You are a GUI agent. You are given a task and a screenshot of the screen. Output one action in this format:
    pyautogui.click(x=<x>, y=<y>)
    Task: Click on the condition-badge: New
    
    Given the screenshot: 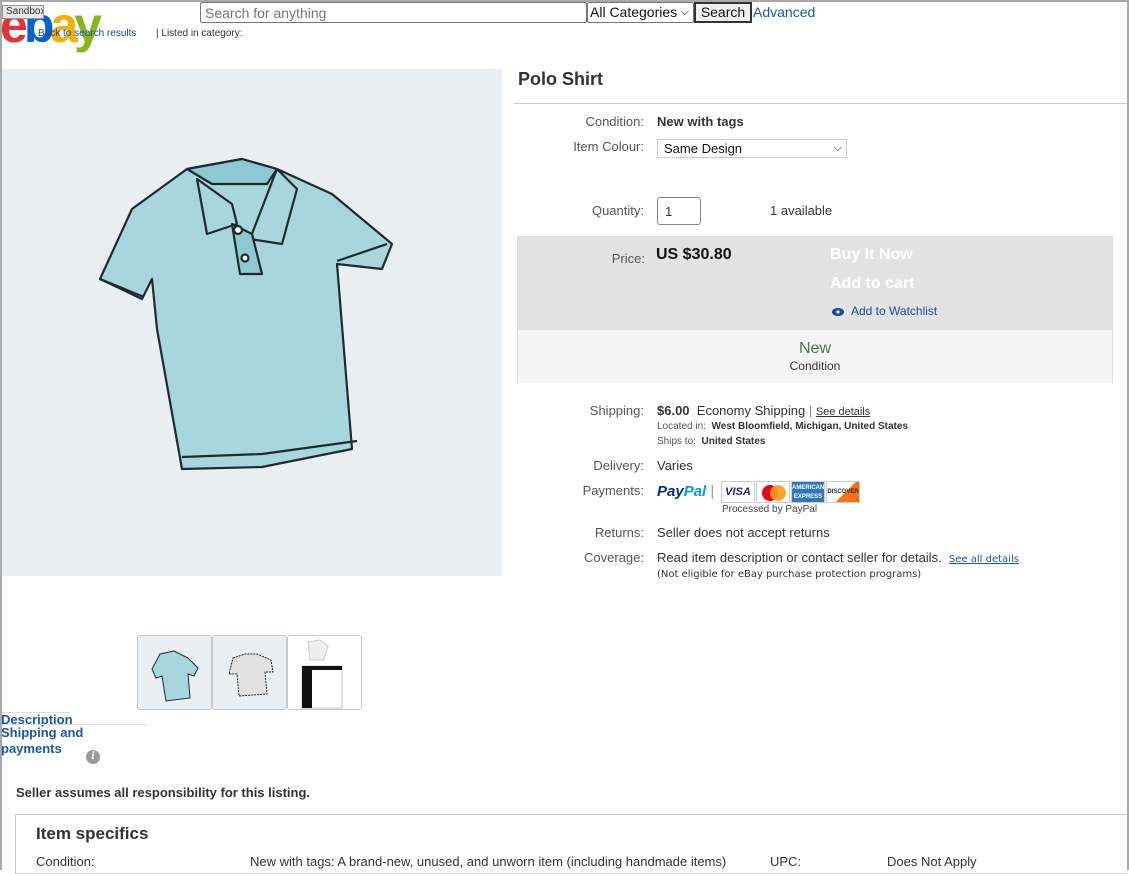 What is the action you would take?
    pyautogui.click(x=814, y=348)
    